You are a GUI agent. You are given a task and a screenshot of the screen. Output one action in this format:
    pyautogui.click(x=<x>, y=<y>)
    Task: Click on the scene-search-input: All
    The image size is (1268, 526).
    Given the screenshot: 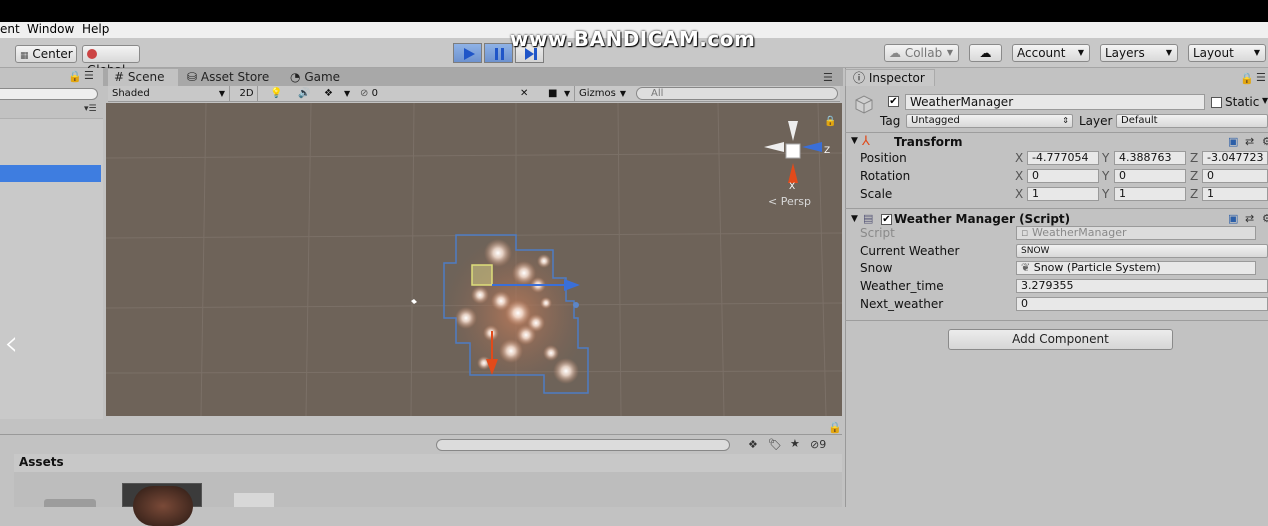 What is the action you would take?
    pyautogui.click(x=737, y=93)
    